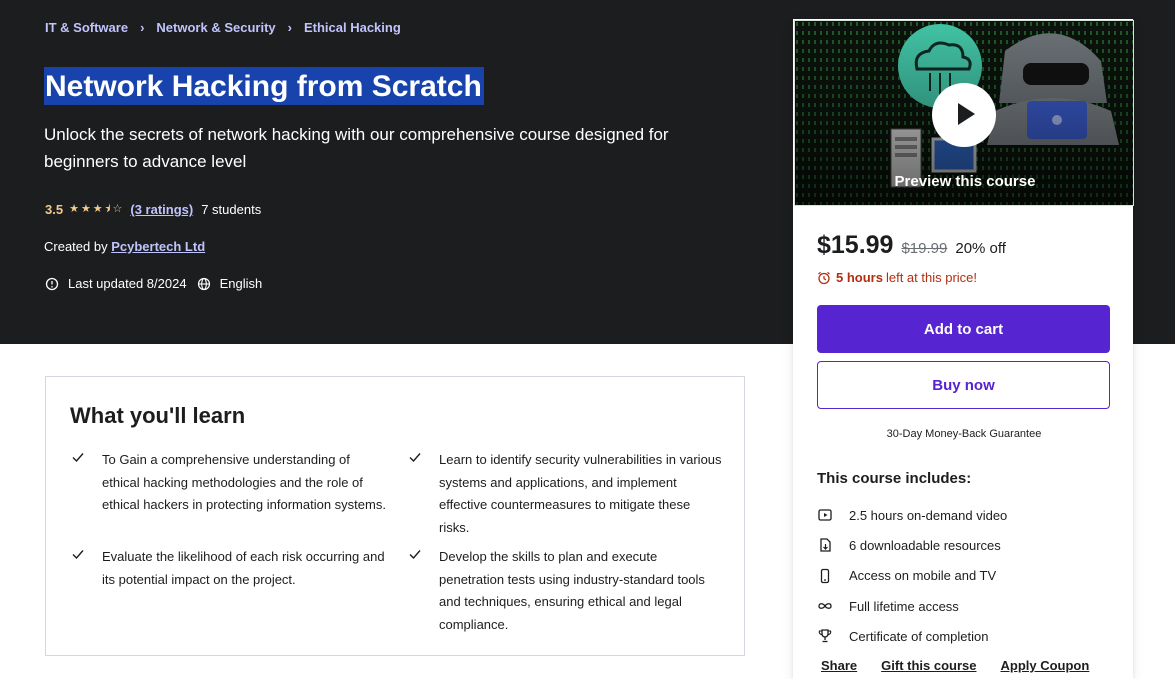 The height and width of the screenshot is (679, 1175). I want to click on students-count: 7 students, so click(231, 209).